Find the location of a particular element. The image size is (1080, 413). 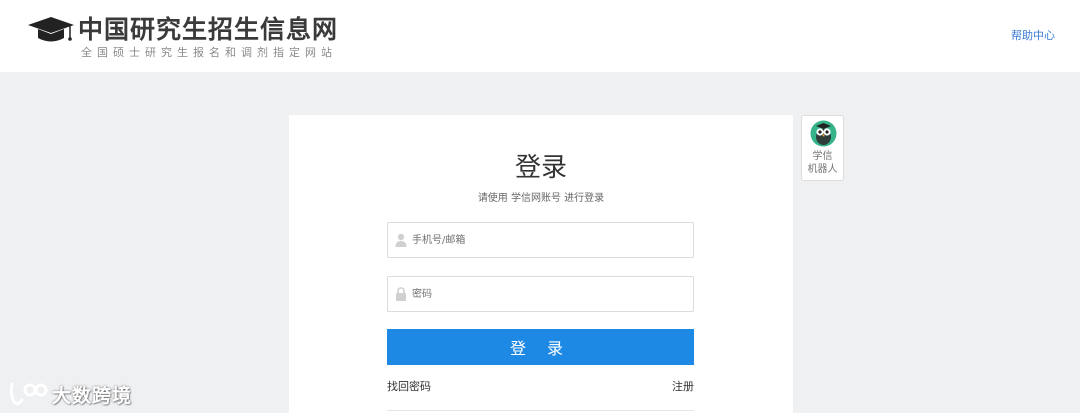

username-field is located at coordinates (540, 240).